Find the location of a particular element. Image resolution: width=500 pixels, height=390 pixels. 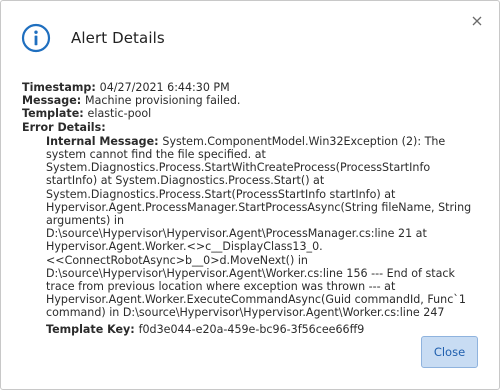

internal-message-label: Internal Message is located at coordinates (100, 141).